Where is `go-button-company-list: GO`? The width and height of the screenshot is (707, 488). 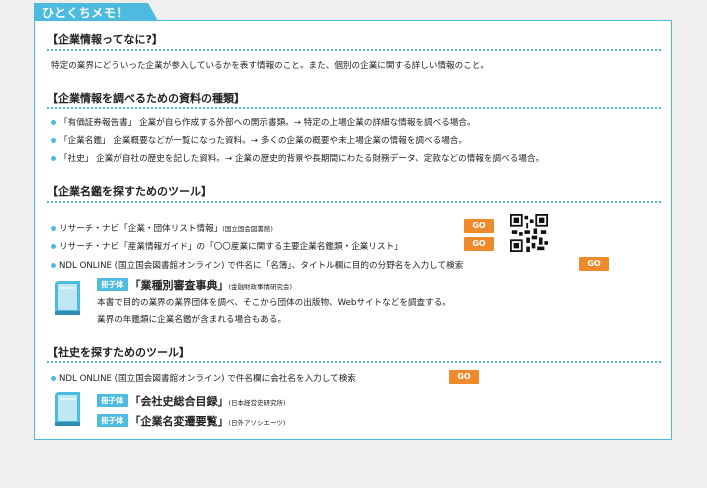
go-button-company-list: GO is located at coordinates (479, 226).